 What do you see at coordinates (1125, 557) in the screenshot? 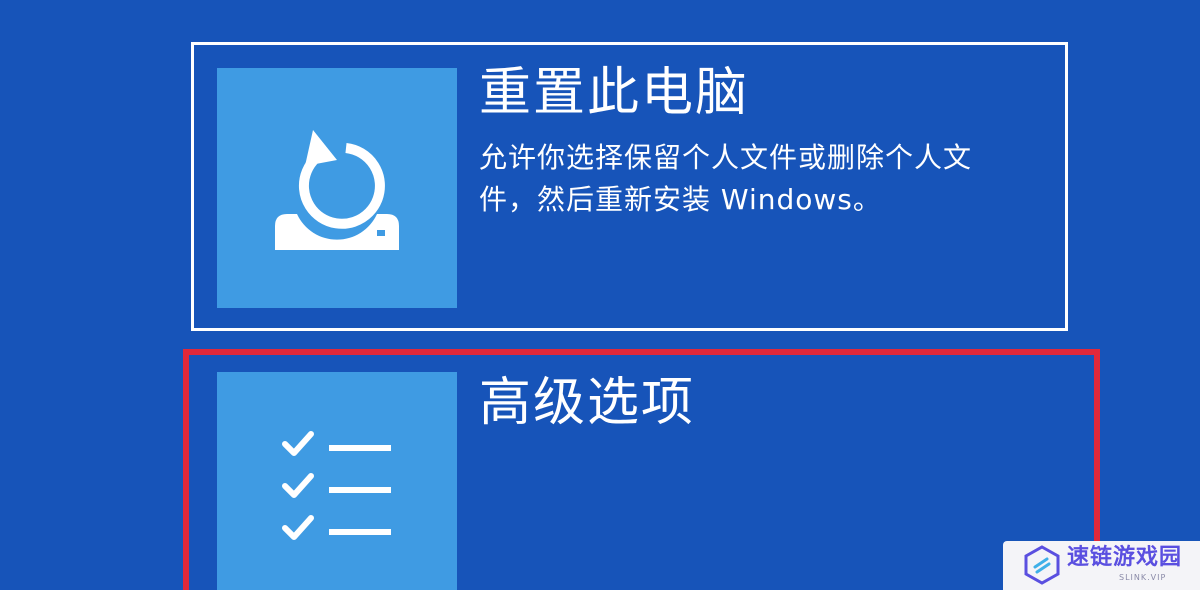
I see `watermark-name: 速链游戏园` at bounding box center [1125, 557].